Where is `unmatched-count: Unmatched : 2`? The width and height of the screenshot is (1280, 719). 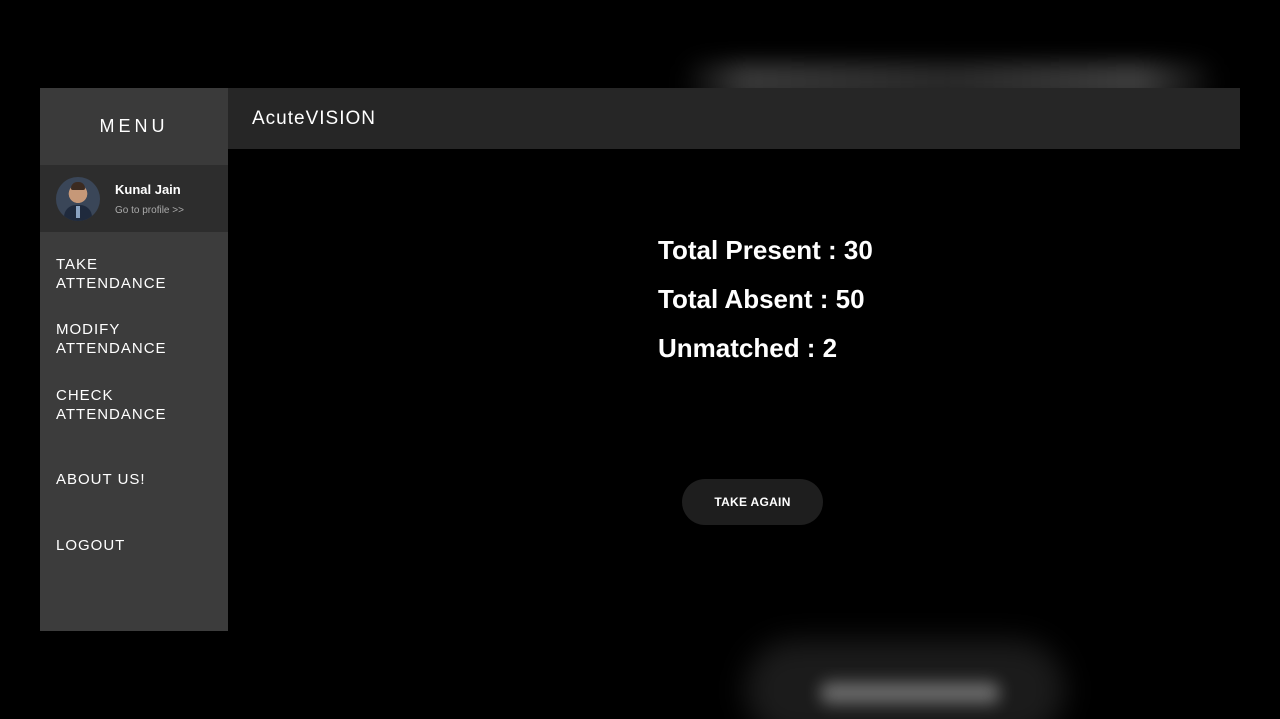 unmatched-count: Unmatched : 2 is located at coordinates (748, 348).